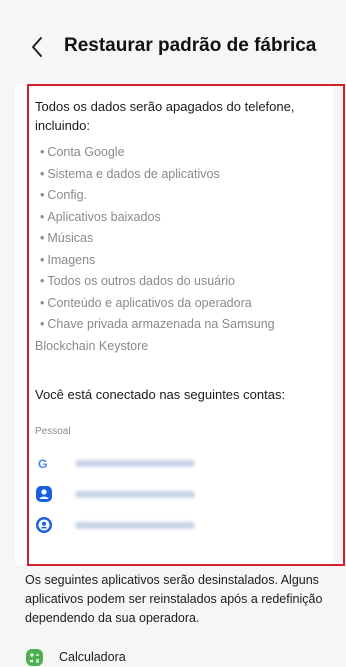 Image resolution: width=346 pixels, height=667 pixels. What do you see at coordinates (130, 173) in the screenshot?
I see `list-item: • Sistema e dados de aplicativos` at bounding box center [130, 173].